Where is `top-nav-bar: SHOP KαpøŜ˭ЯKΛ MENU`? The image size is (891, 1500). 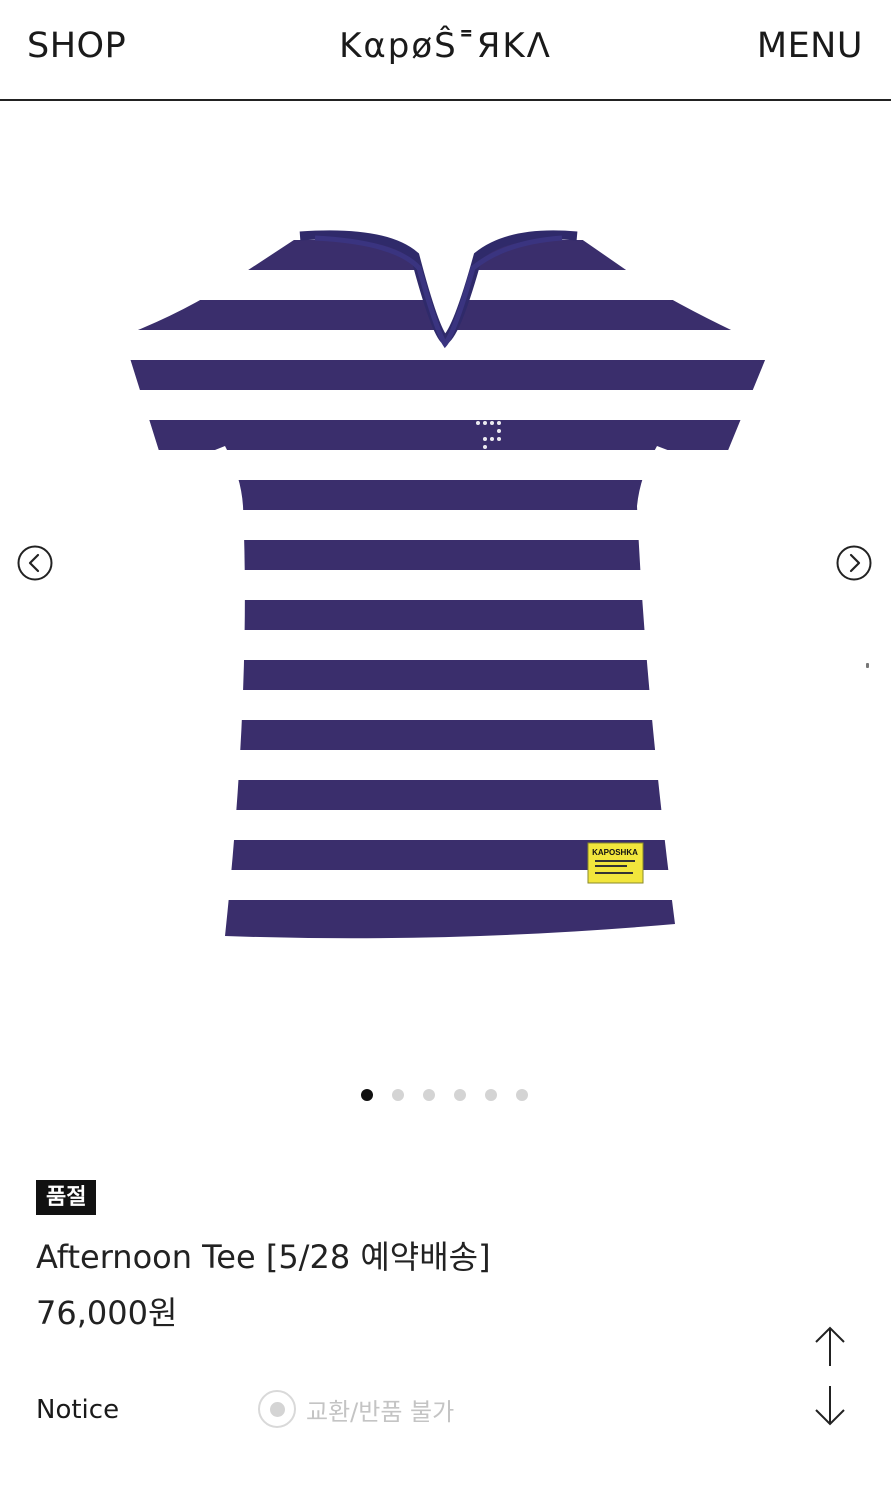
top-nav-bar: SHOP KαpøŜ˭ЯKΛ MENU is located at coordinates (445, 50).